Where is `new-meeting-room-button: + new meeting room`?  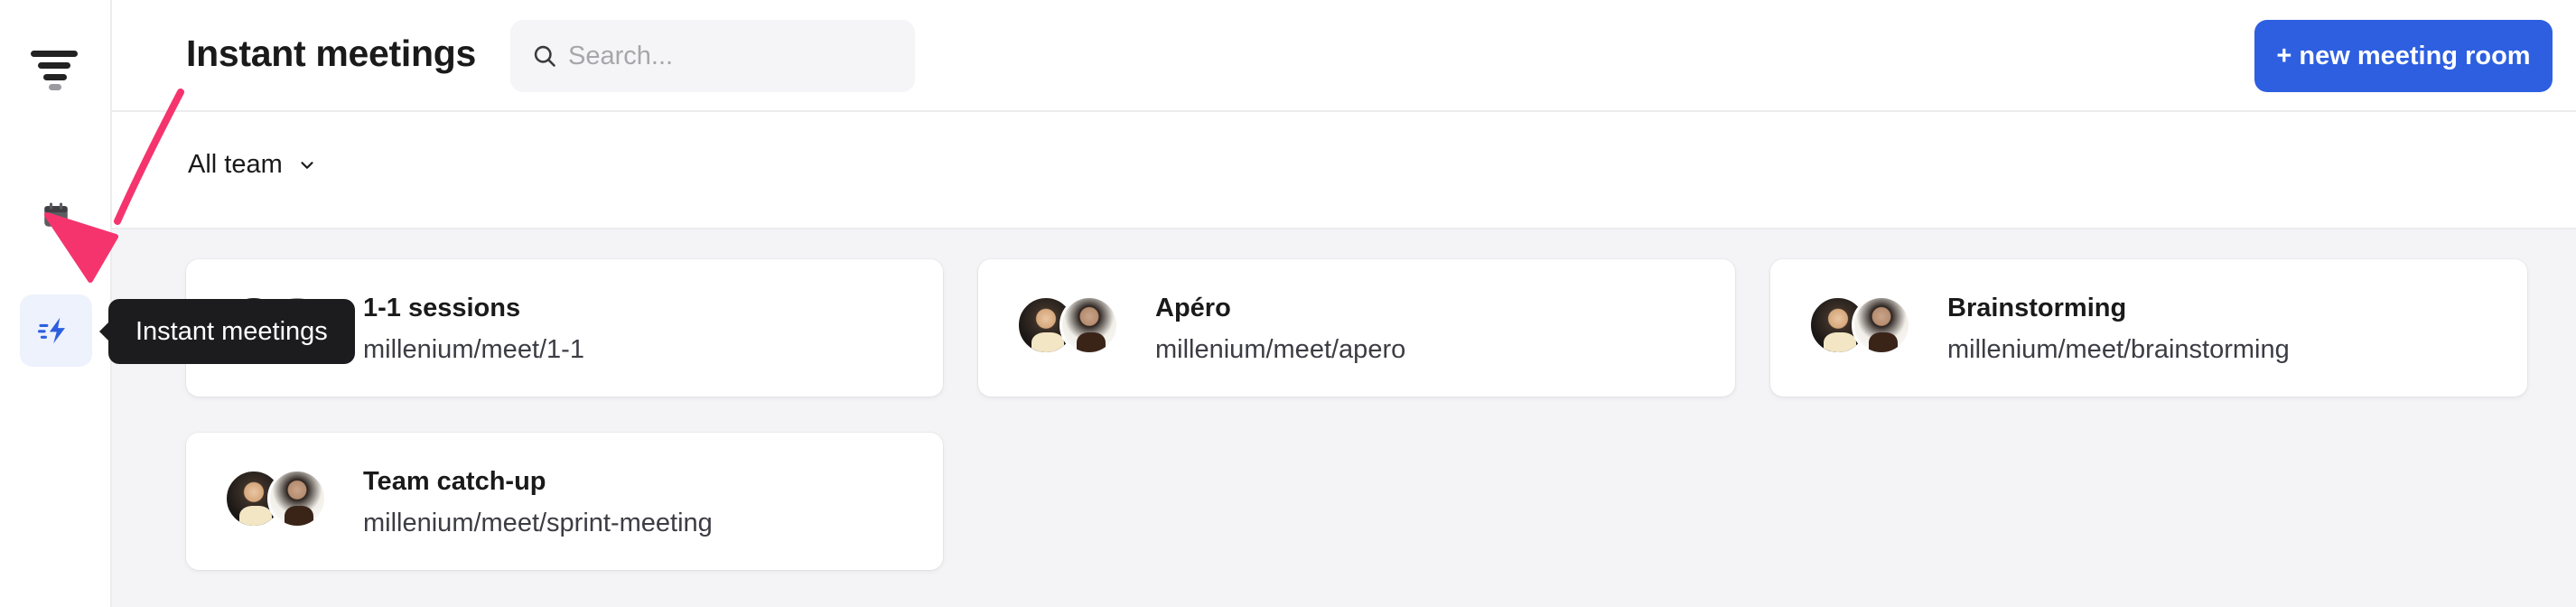
new-meeting-room-button: + new meeting room is located at coordinates (2403, 56).